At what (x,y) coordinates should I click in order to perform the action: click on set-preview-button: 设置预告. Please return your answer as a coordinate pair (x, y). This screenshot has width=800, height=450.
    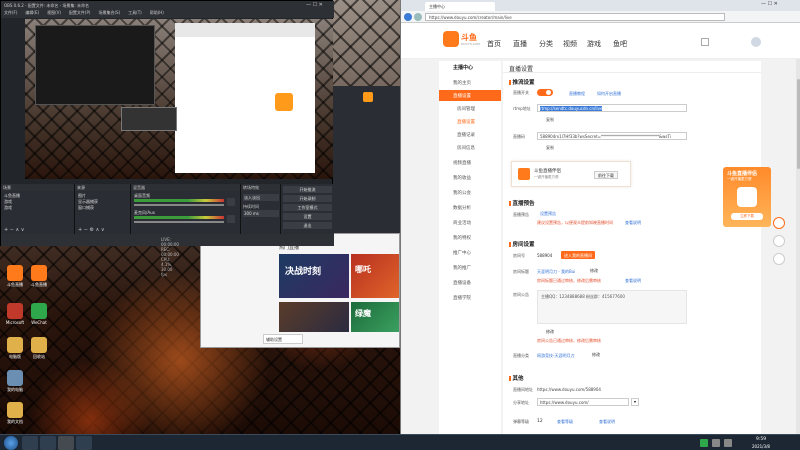
    Looking at the image, I should click on (548, 214).